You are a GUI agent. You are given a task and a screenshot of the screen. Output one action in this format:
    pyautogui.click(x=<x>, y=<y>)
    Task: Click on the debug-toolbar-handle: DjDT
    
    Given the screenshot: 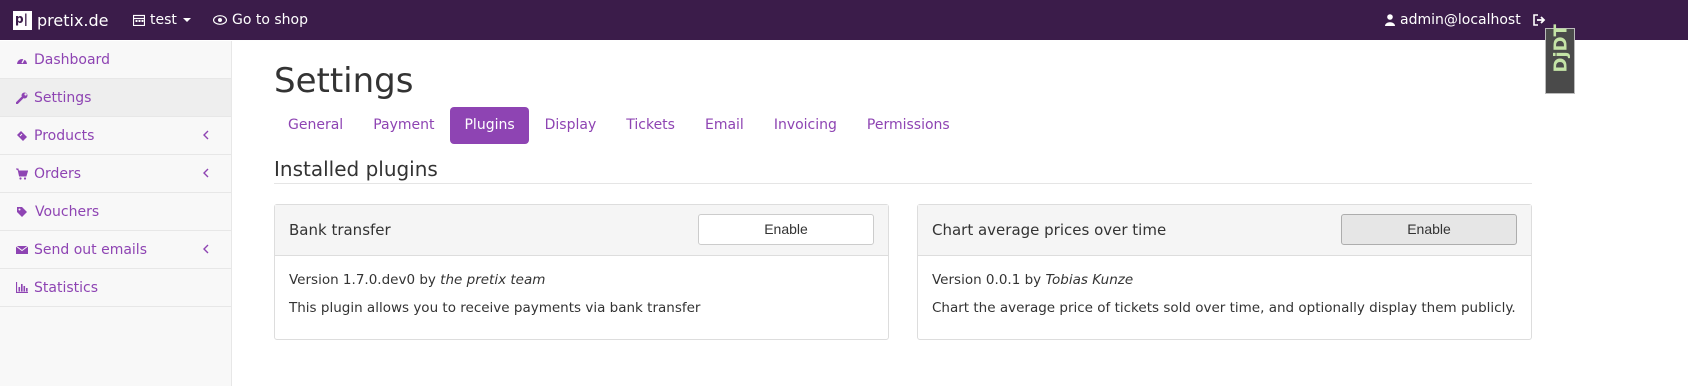 What is the action you would take?
    pyautogui.click(x=1560, y=59)
    